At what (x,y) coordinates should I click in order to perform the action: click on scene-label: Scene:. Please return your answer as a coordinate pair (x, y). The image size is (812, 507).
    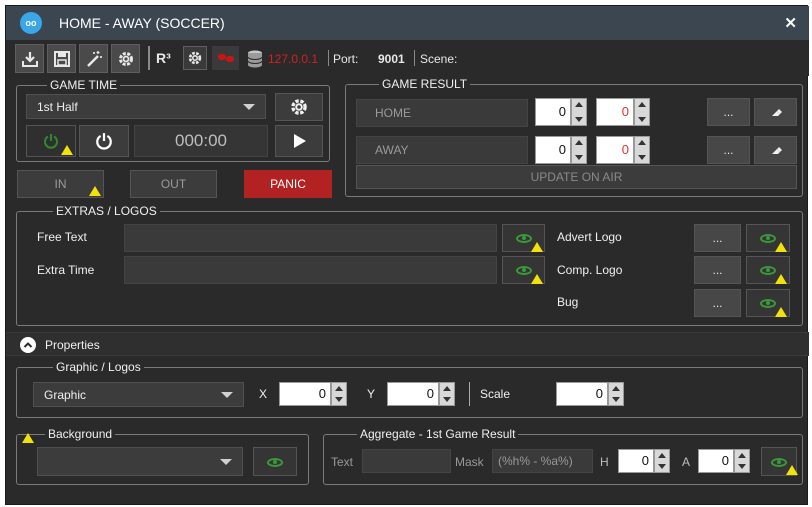
    Looking at the image, I should click on (439, 59).